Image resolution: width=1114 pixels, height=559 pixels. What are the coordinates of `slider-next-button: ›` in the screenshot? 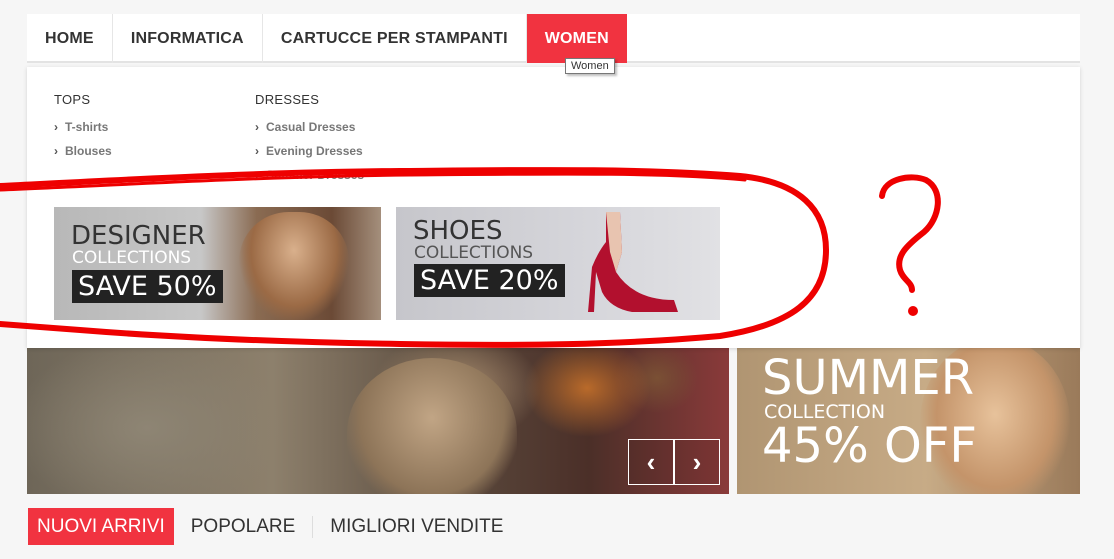 It's located at (697, 462).